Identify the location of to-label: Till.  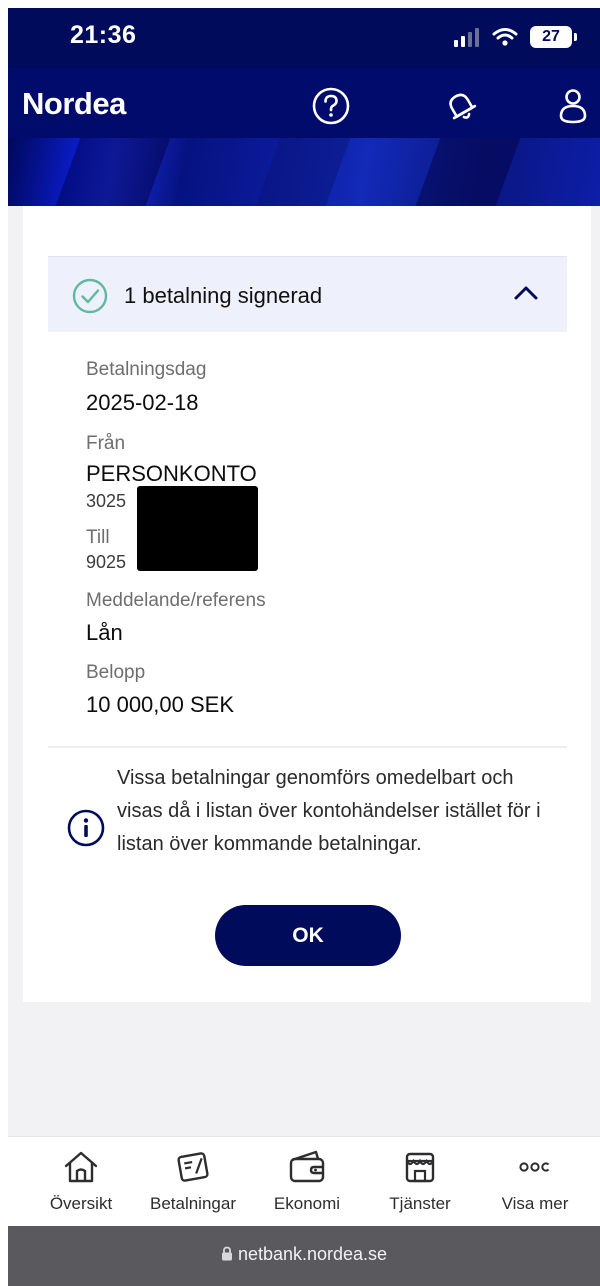
(98, 537).